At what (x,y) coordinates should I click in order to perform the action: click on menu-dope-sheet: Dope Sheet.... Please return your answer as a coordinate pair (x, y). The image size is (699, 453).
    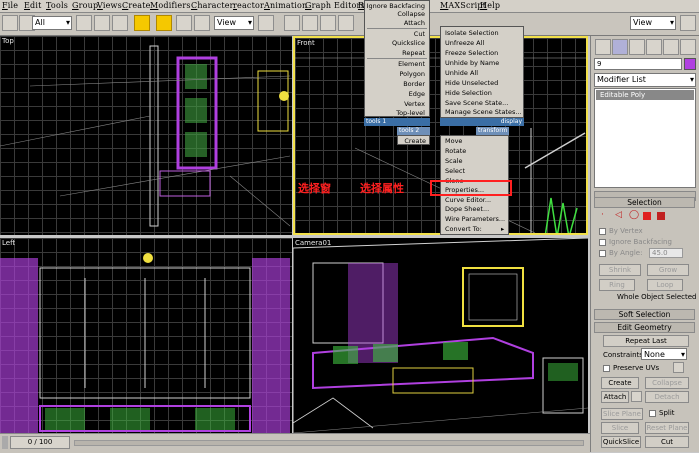
    Looking at the image, I should click on (467, 209).